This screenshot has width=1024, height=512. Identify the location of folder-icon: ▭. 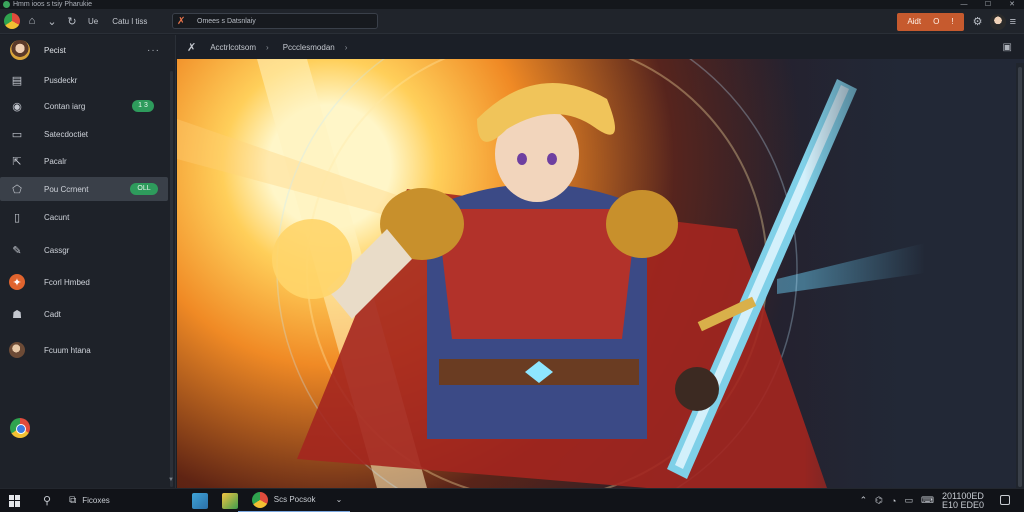
(17, 134).